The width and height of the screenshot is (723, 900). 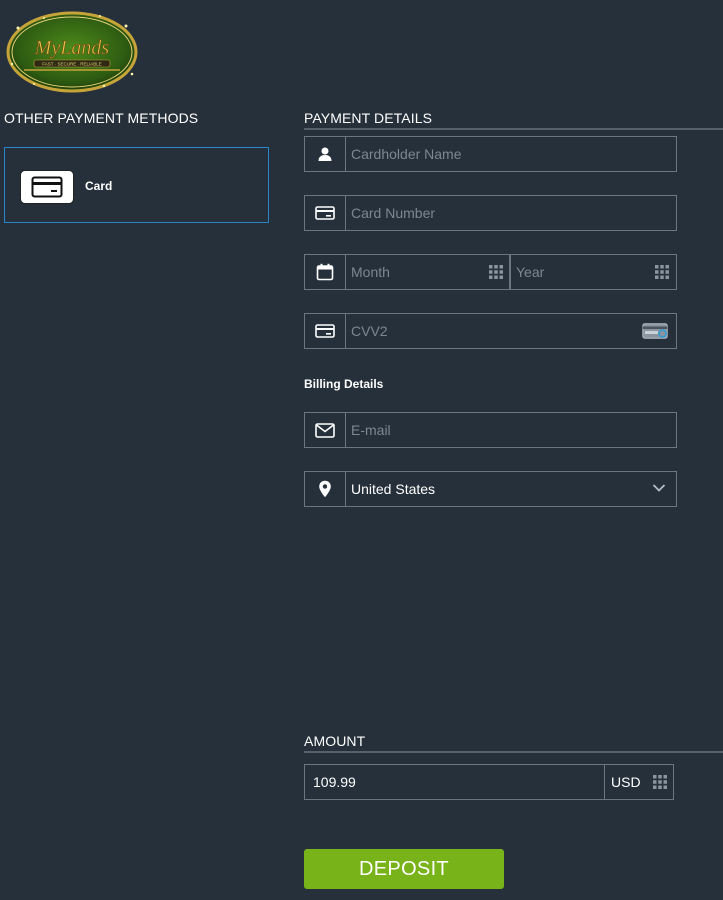 I want to click on payment-method-card-label: Card, so click(x=99, y=186).